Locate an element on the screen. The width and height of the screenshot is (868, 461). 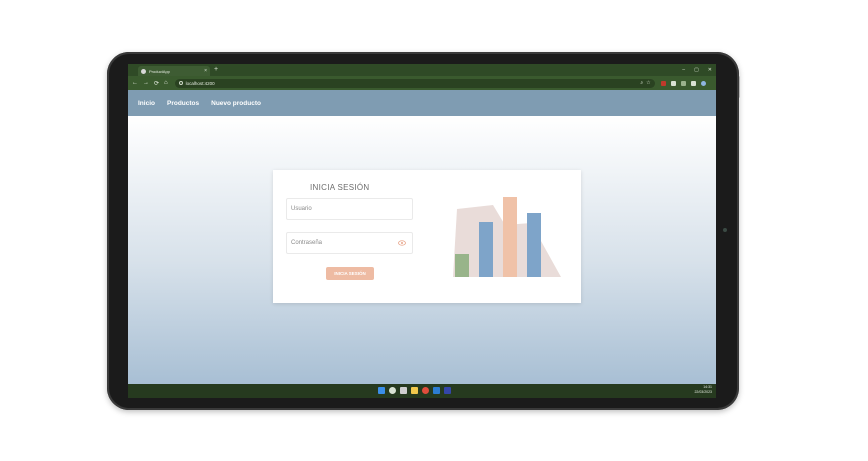
forward-icon: → is located at coordinates (146, 83).